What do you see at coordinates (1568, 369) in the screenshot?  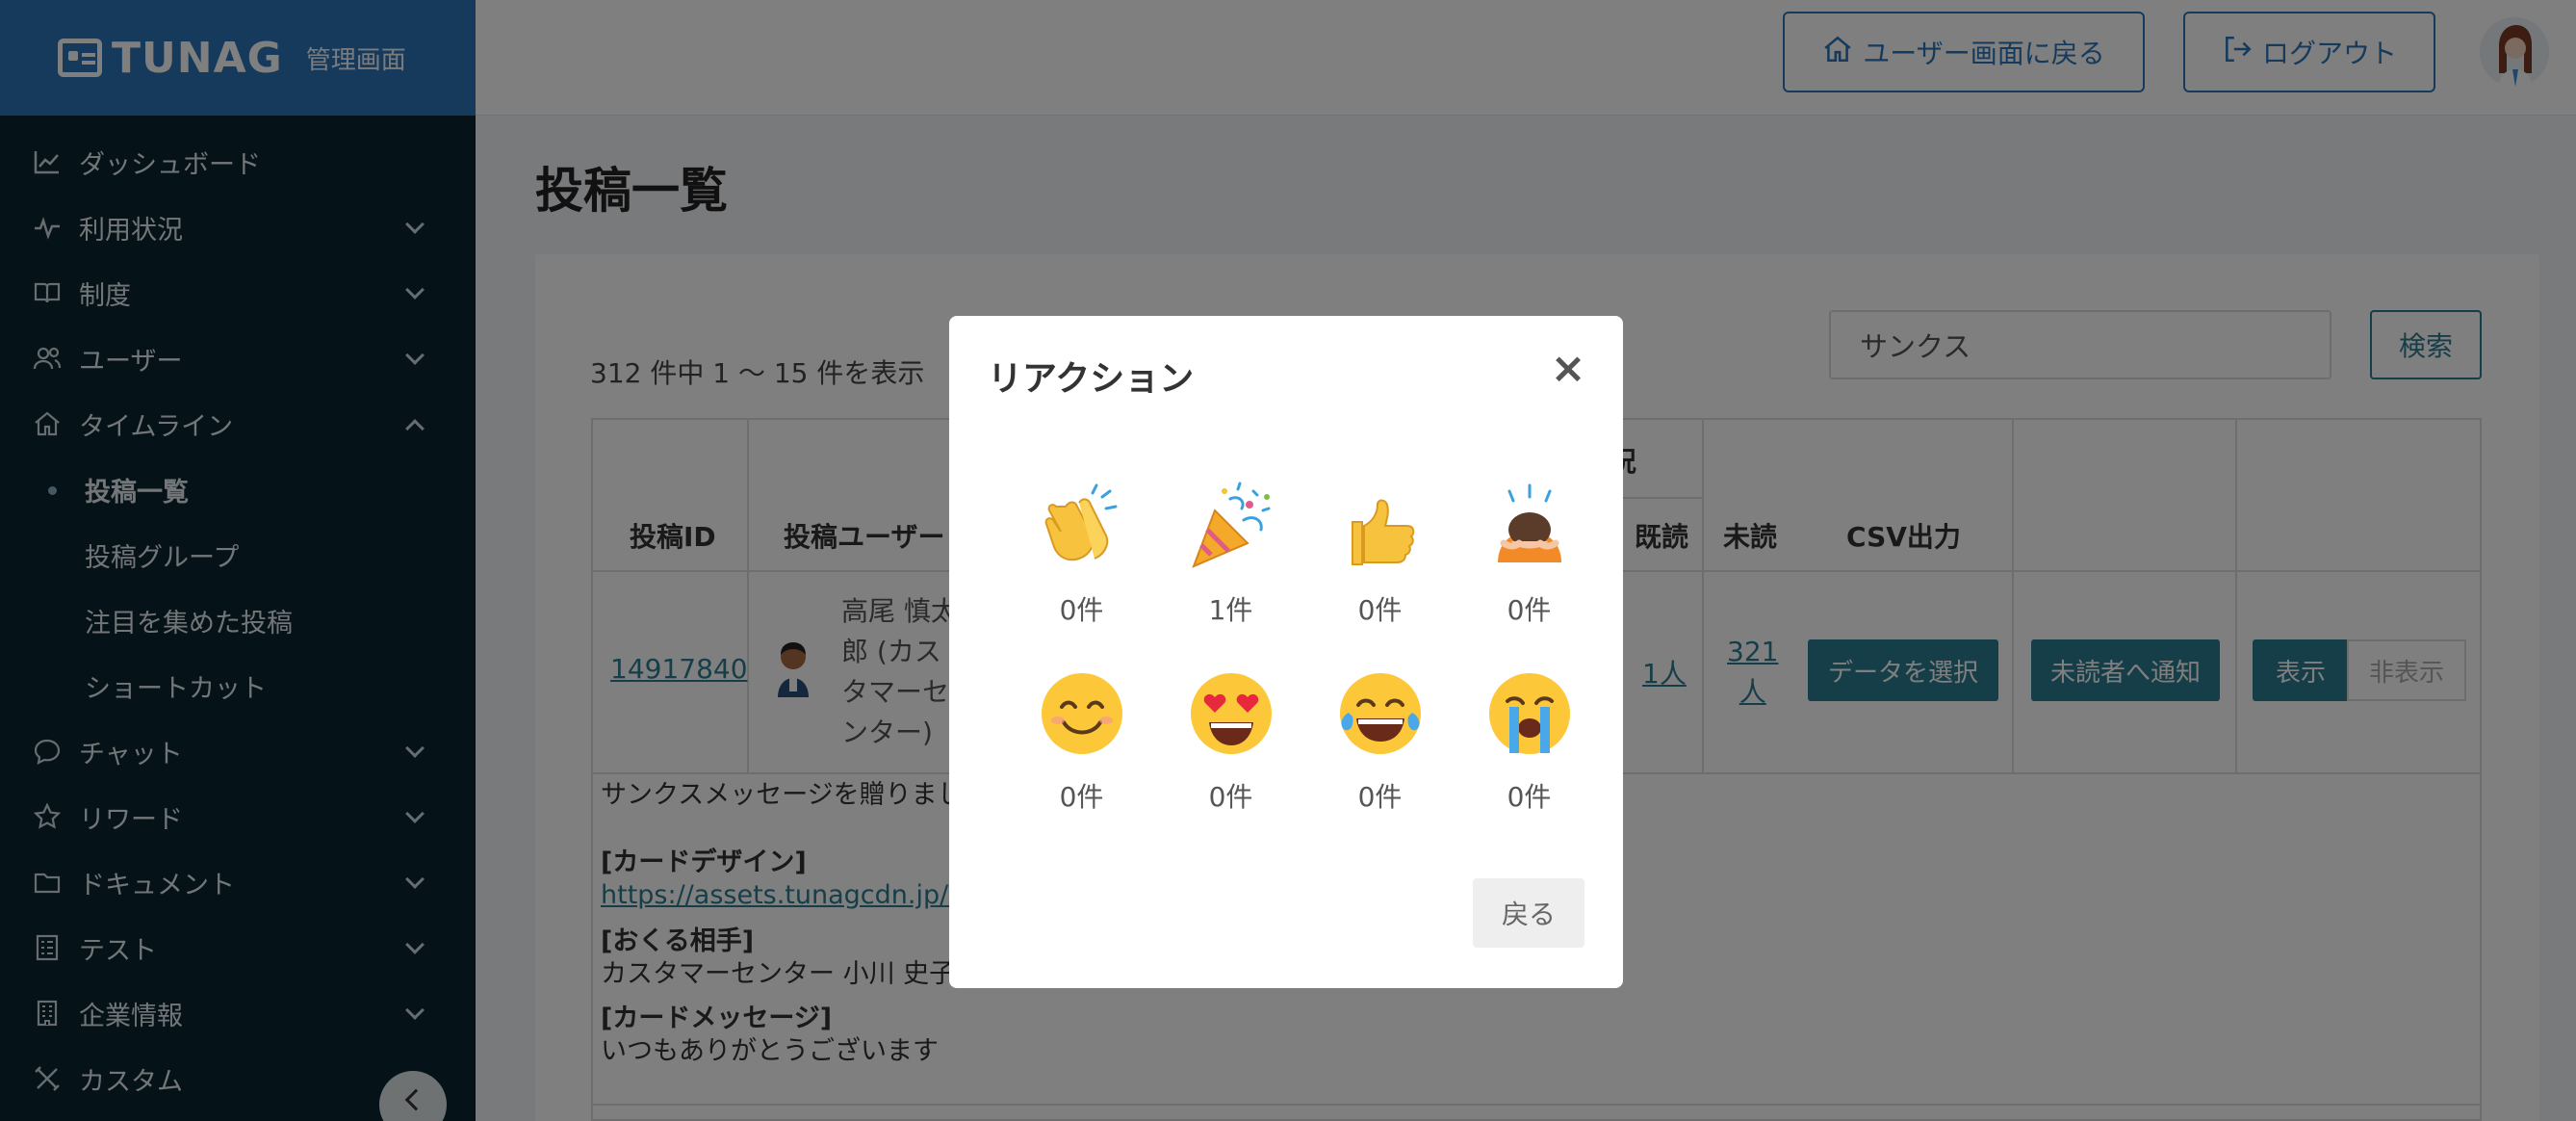 I see `close-icon: ×` at bounding box center [1568, 369].